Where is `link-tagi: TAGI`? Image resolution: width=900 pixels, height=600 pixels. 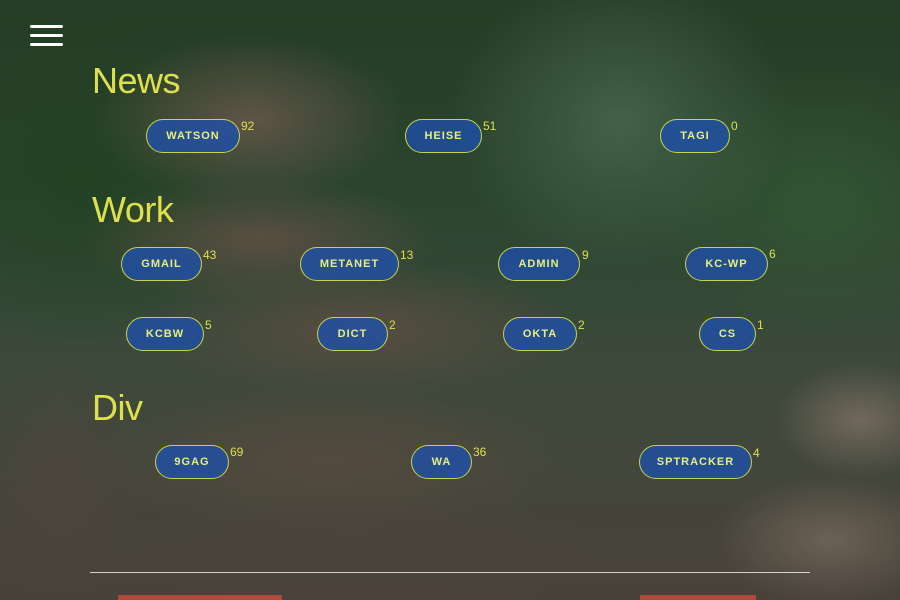
link-tagi: TAGI is located at coordinates (695, 136).